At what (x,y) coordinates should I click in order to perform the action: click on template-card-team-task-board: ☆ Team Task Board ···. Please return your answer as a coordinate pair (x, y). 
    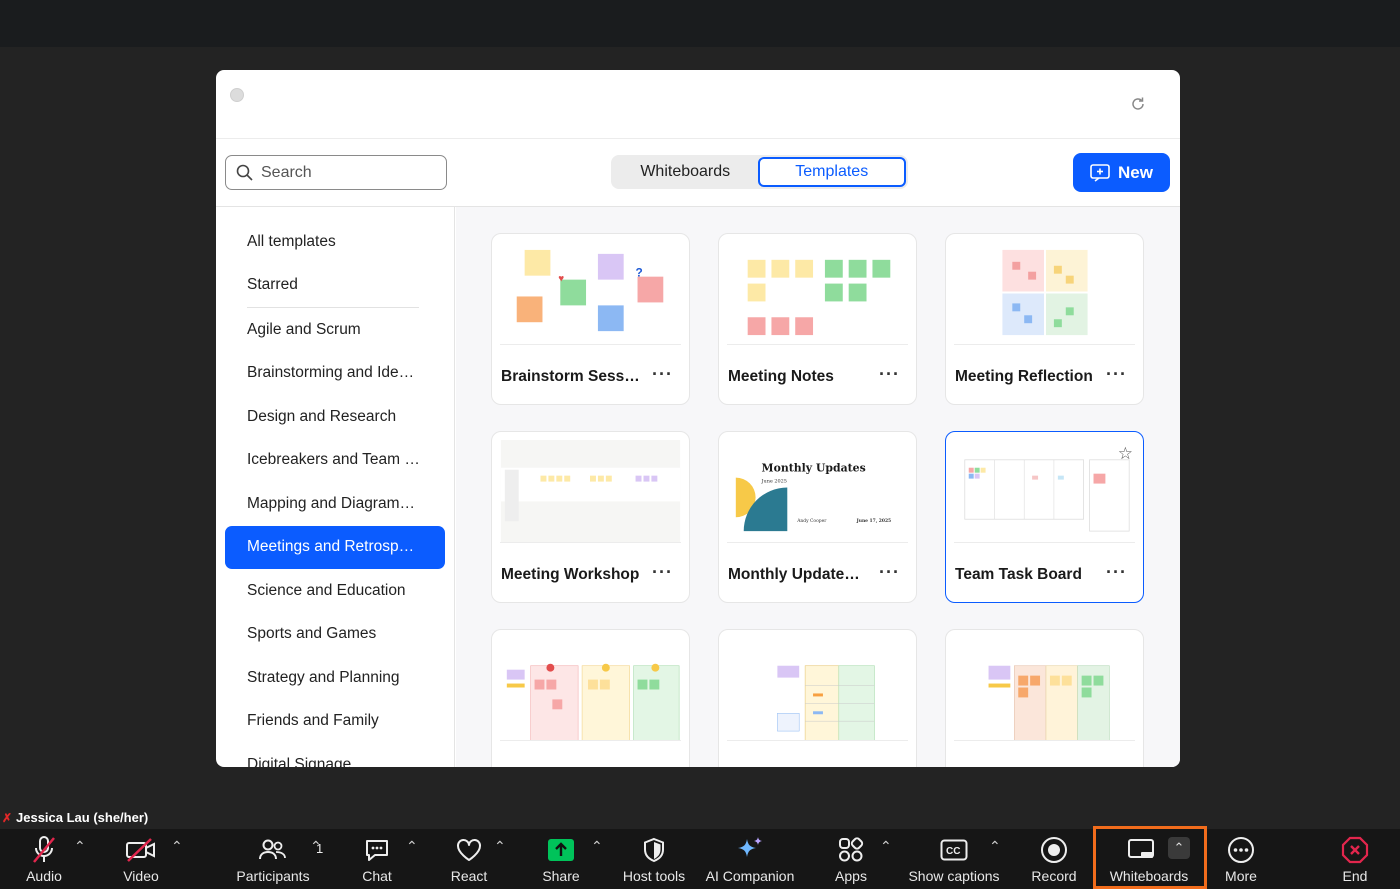
    Looking at the image, I should click on (1044, 517).